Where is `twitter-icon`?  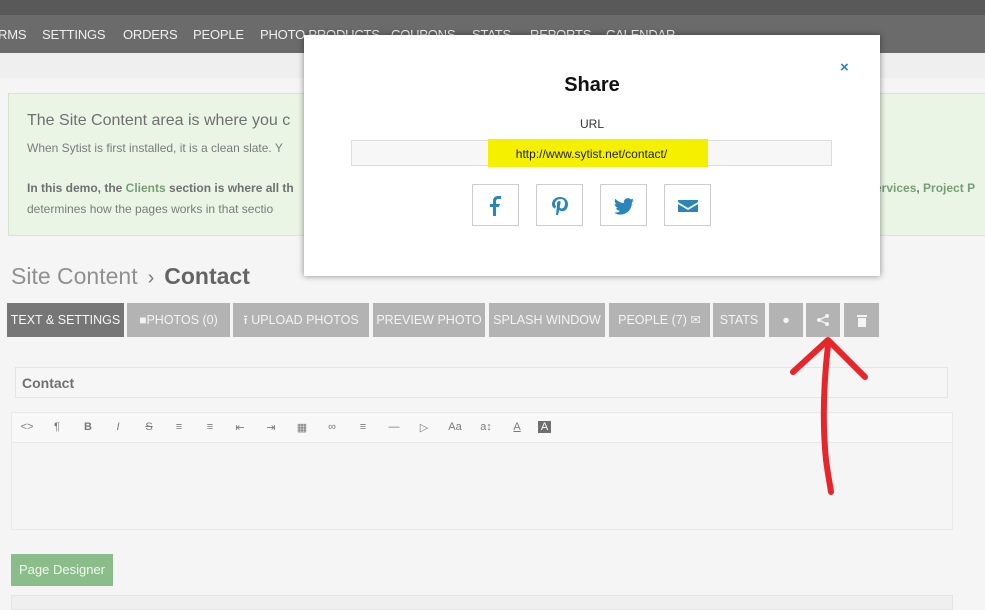 twitter-icon is located at coordinates (624, 206).